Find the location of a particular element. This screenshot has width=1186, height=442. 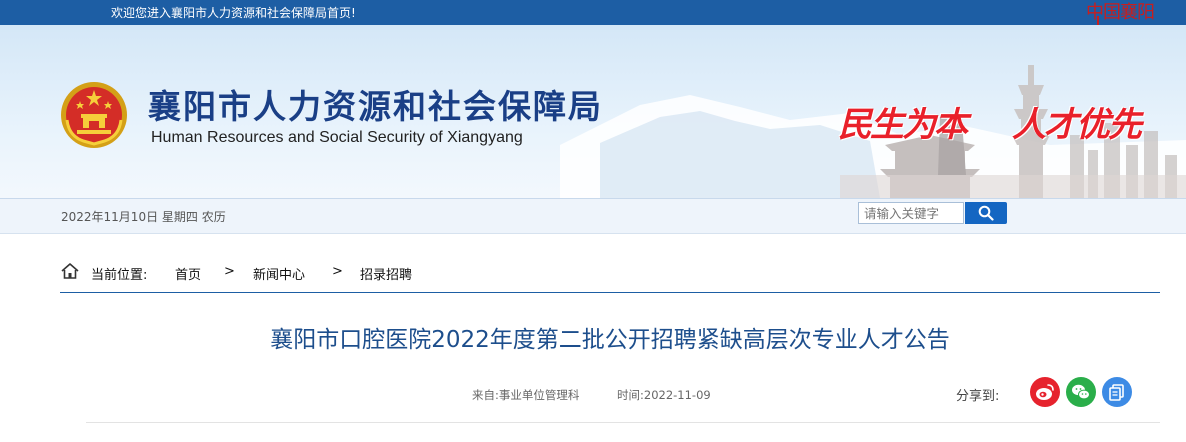

content-divider is located at coordinates (623, 422).